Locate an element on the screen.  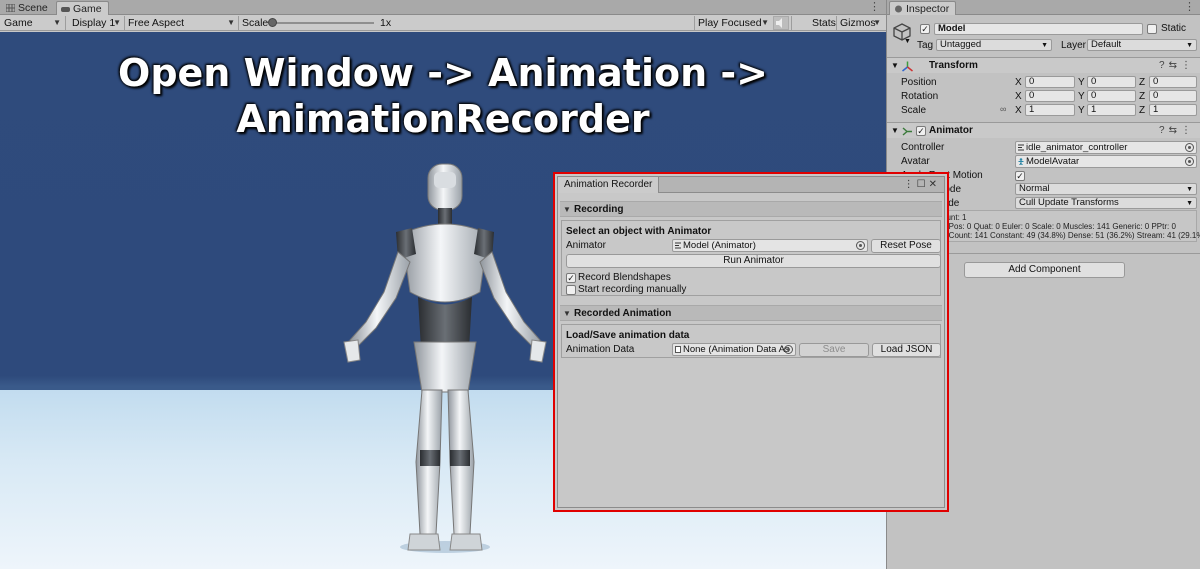
position-y-field: 0 is located at coordinates (1111, 82).